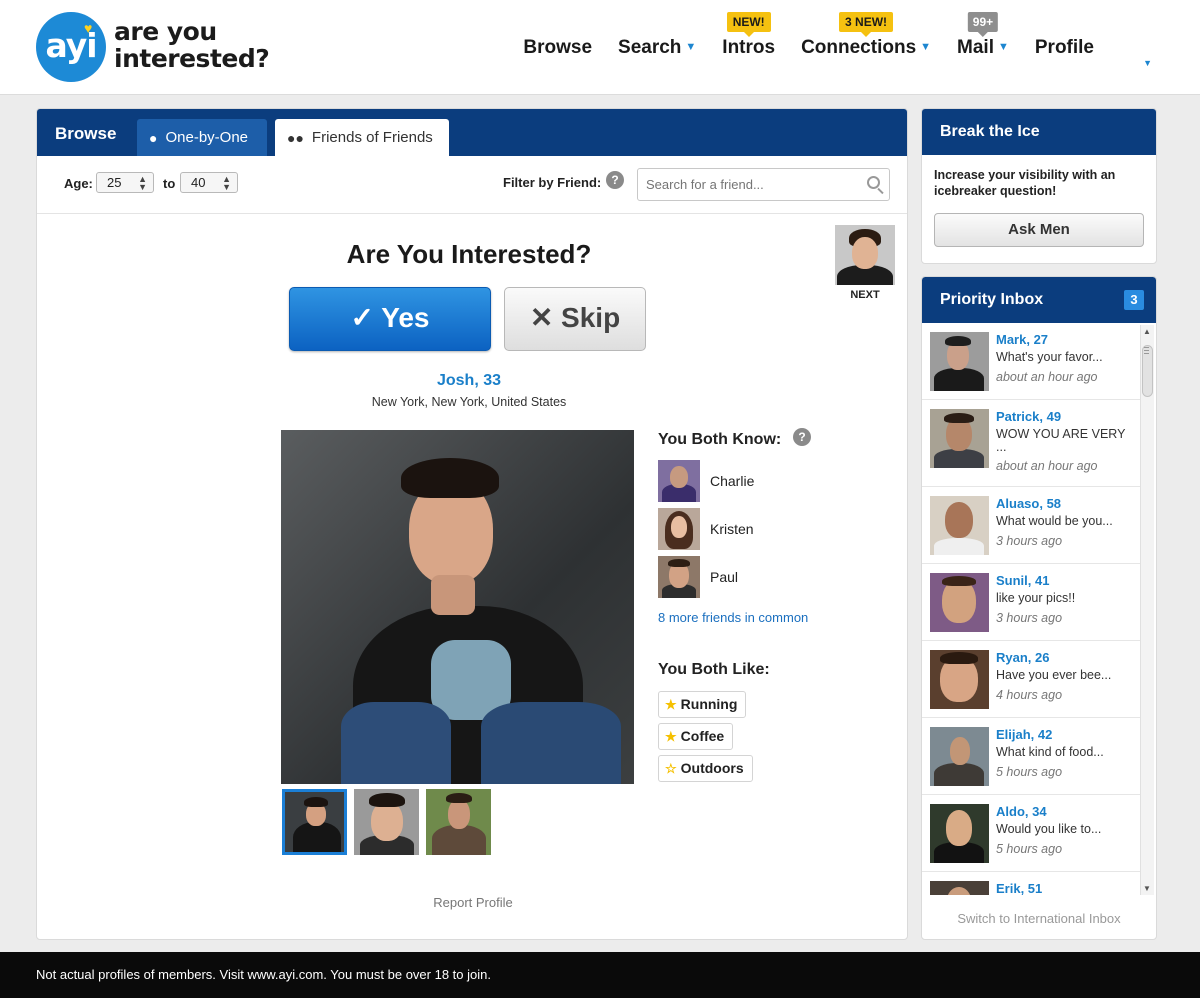 The image size is (1200, 998). I want to click on sender-name: Patrick, 49, so click(1029, 416).